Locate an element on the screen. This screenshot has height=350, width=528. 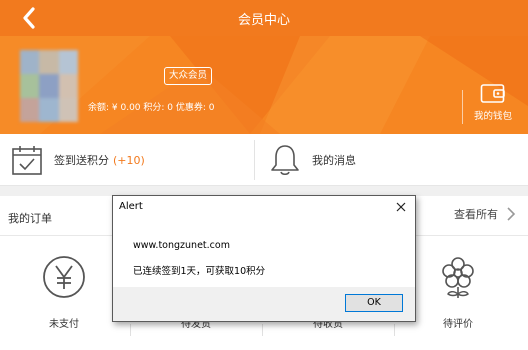
avatar is located at coordinates (49, 86).